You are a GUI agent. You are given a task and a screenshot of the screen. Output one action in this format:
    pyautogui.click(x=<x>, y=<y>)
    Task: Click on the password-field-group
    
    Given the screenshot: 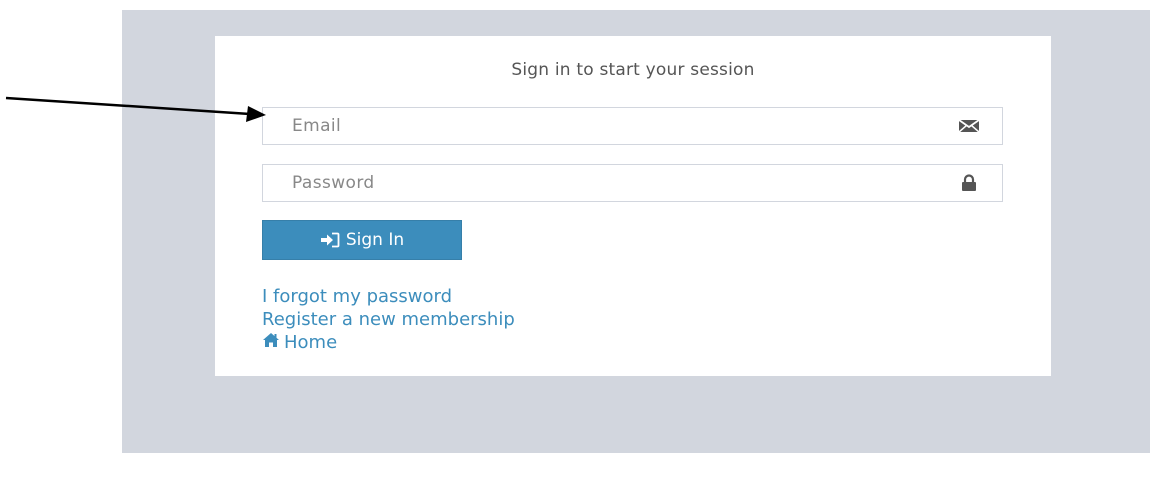 What is the action you would take?
    pyautogui.click(x=632, y=183)
    